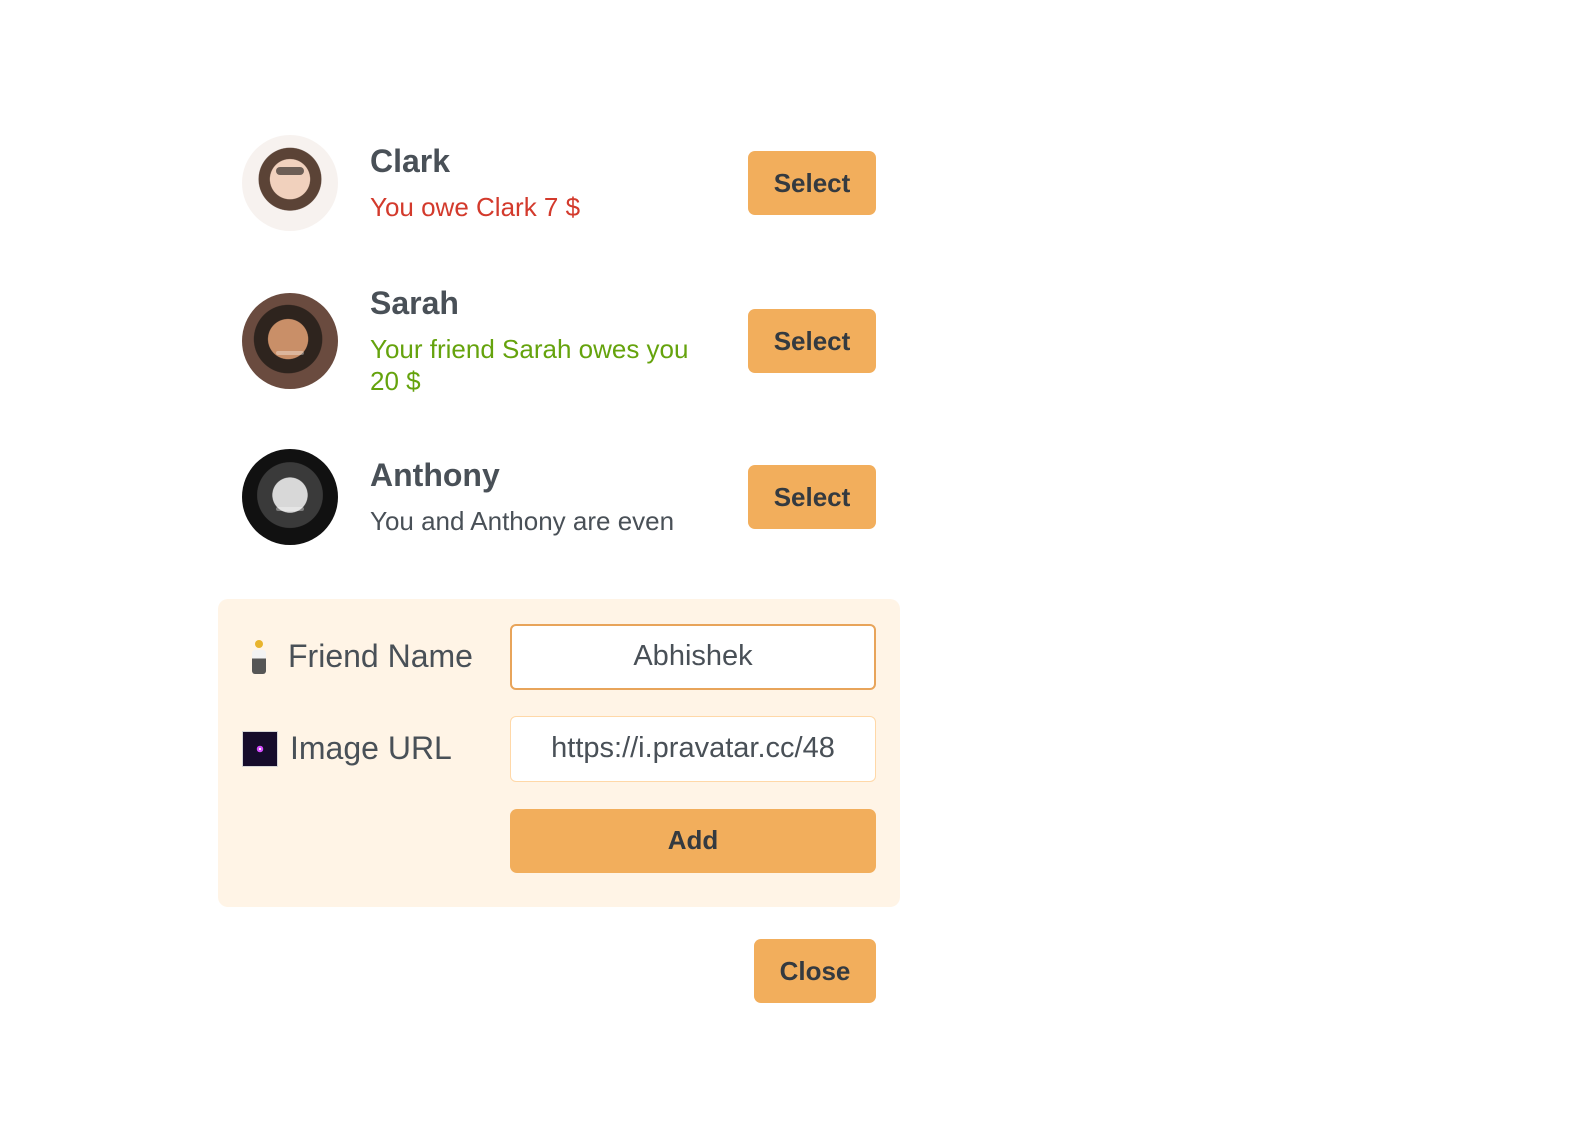 The image size is (1596, 1134). Describe the element at coordinates (812, 341) in the screenshot. I see `select-sarah-button: Select` at that location.